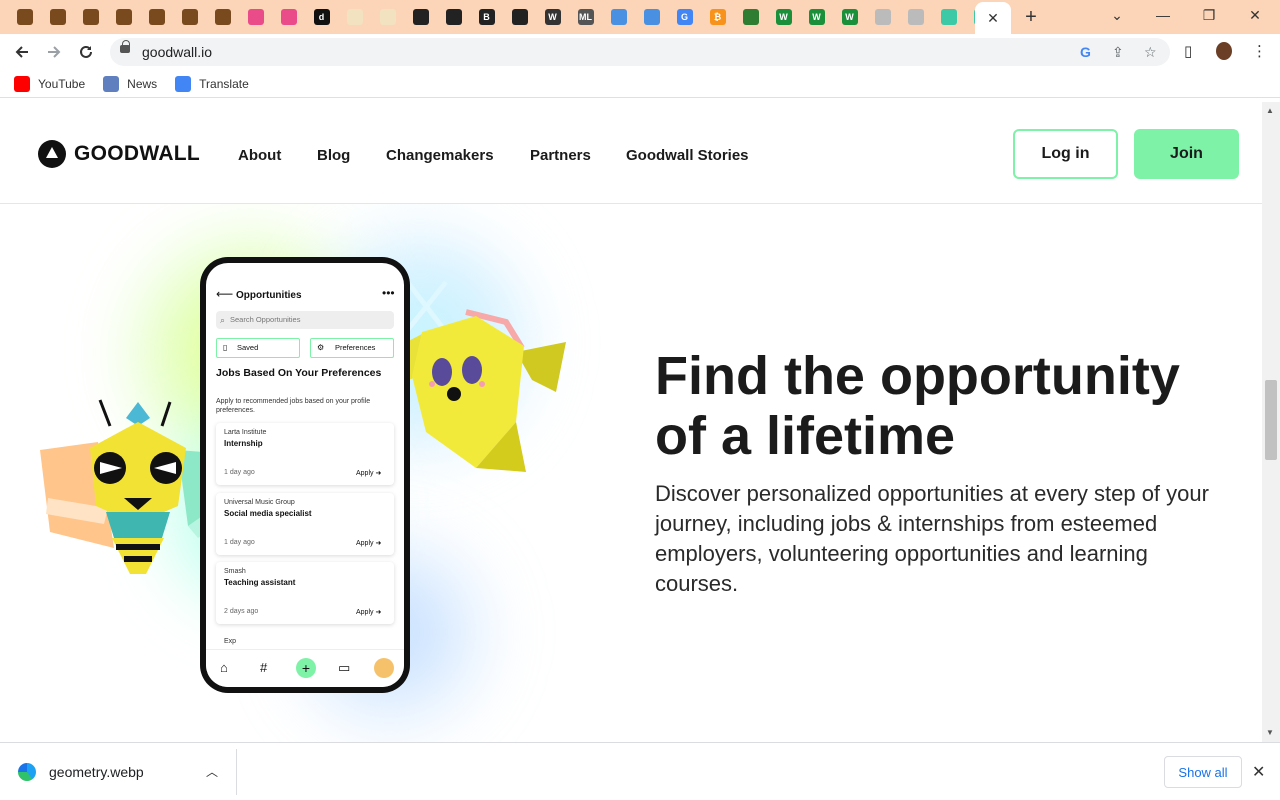 This screenshot has width=1280, height=800. I want to click on bookmark-youtube: YouTube, so click(49, 83).